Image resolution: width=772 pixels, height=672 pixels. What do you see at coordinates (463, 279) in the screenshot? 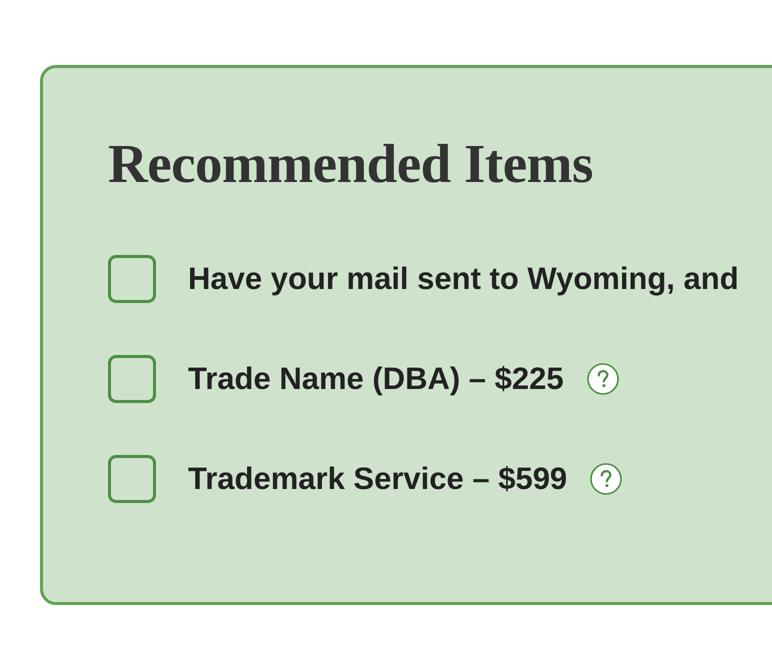
I see `item-label: Have your mail sent to Wyoming, and` at bounding box center [463, 279].